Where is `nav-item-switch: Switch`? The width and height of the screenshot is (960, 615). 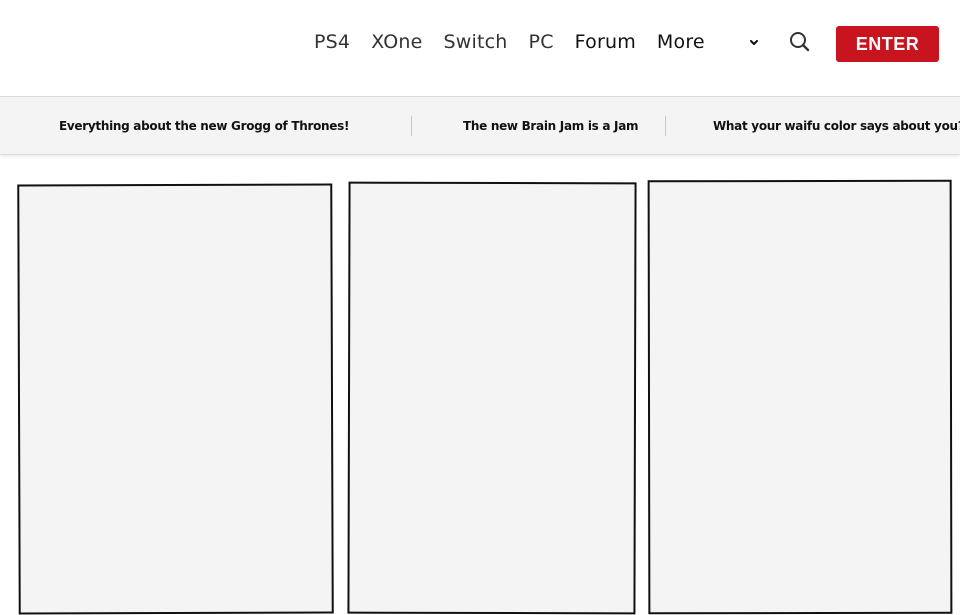 nav-item-switch: Switch is located at coordinates (476, 42).